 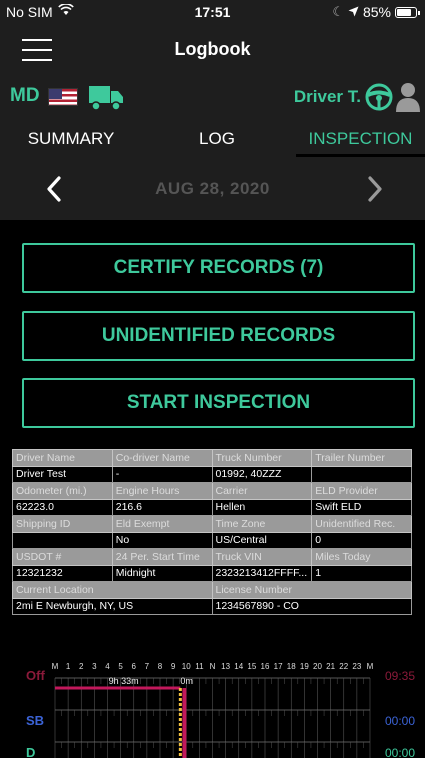 I want to click on hour-tick-label: 10, so click(x=186, y=666).